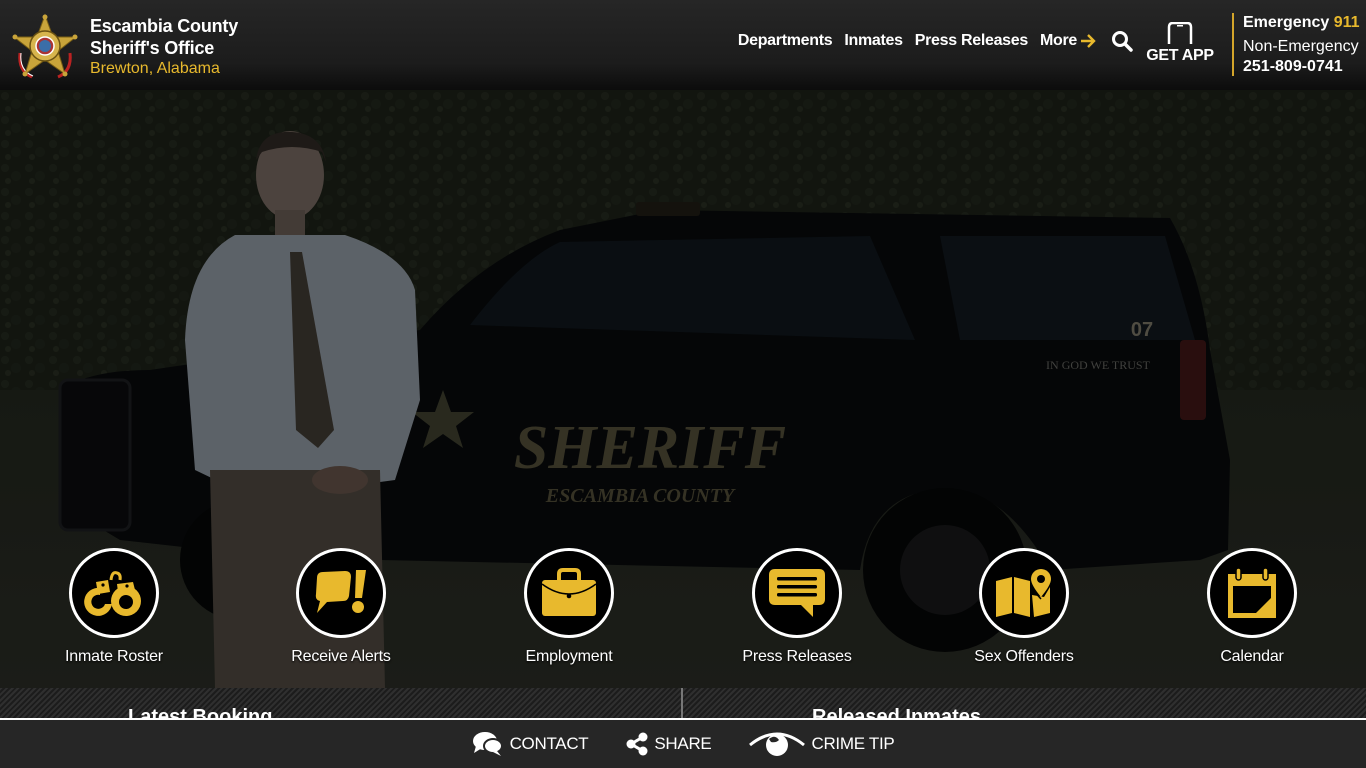  What do you see at coordinates (1346, 22) in the screenshot?
I see `emergency-number: 911` at bounding box center [1346, 22].